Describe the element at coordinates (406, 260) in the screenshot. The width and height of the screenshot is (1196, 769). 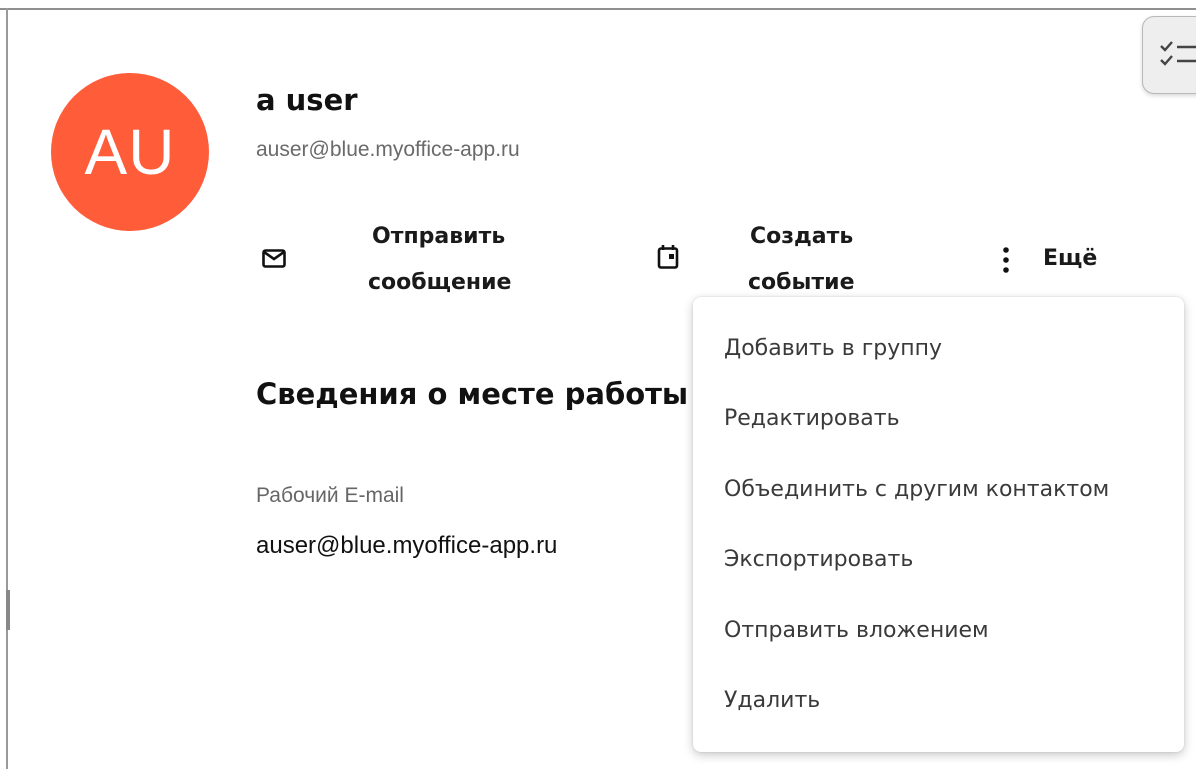
I see `send-message-button: Отправить сообщение` at that location.